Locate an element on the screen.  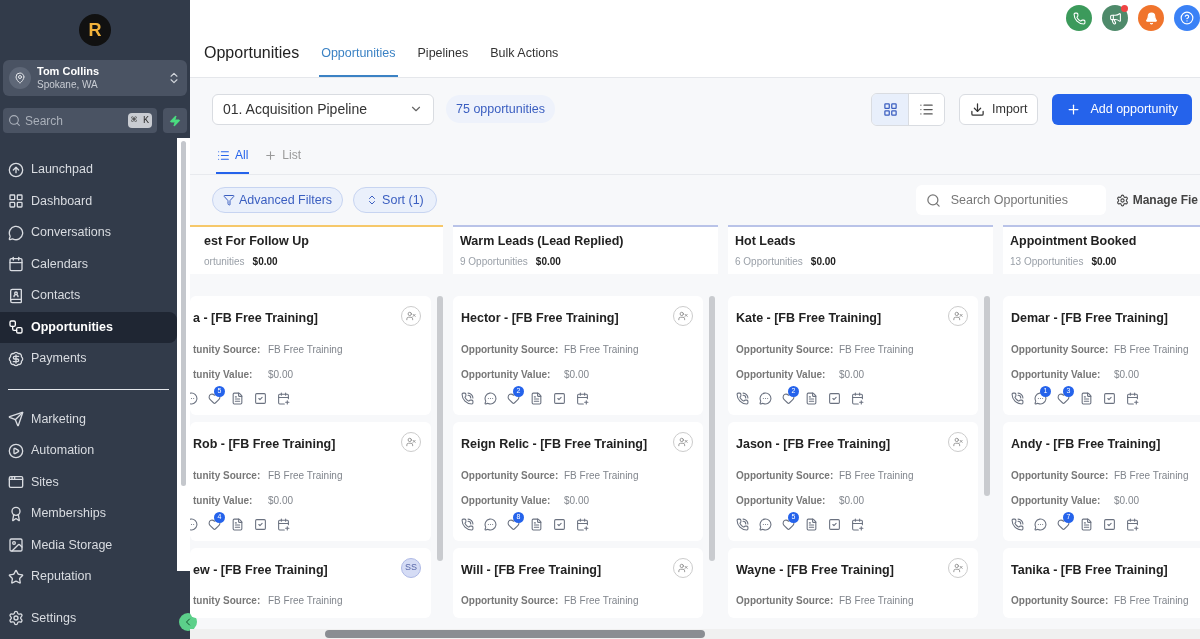
grid-view-button is located at coordinates (890, 109).